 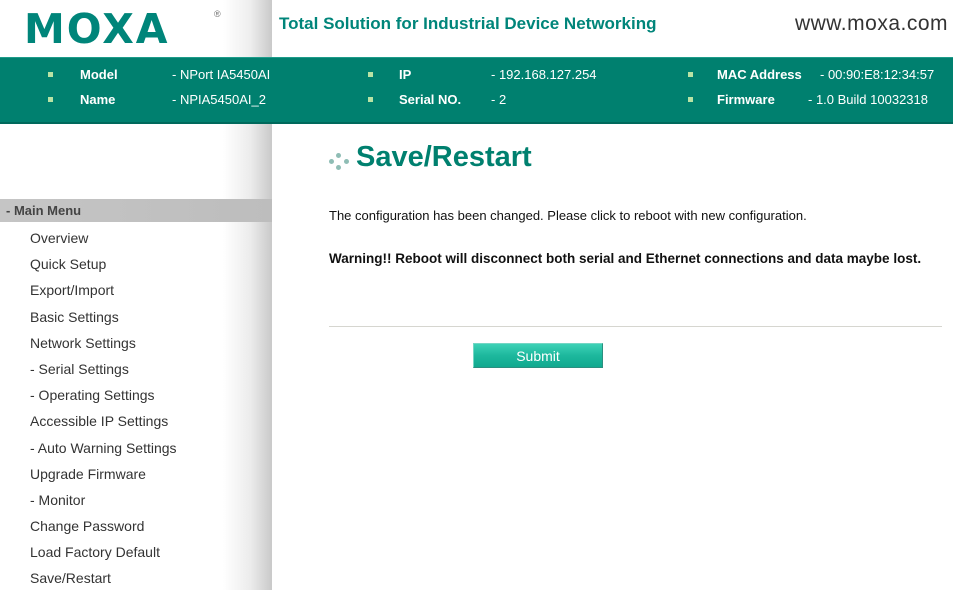 I want to click on sidebar-item-load-factory-default: Load Factory Default, so click(x=103, y=552).